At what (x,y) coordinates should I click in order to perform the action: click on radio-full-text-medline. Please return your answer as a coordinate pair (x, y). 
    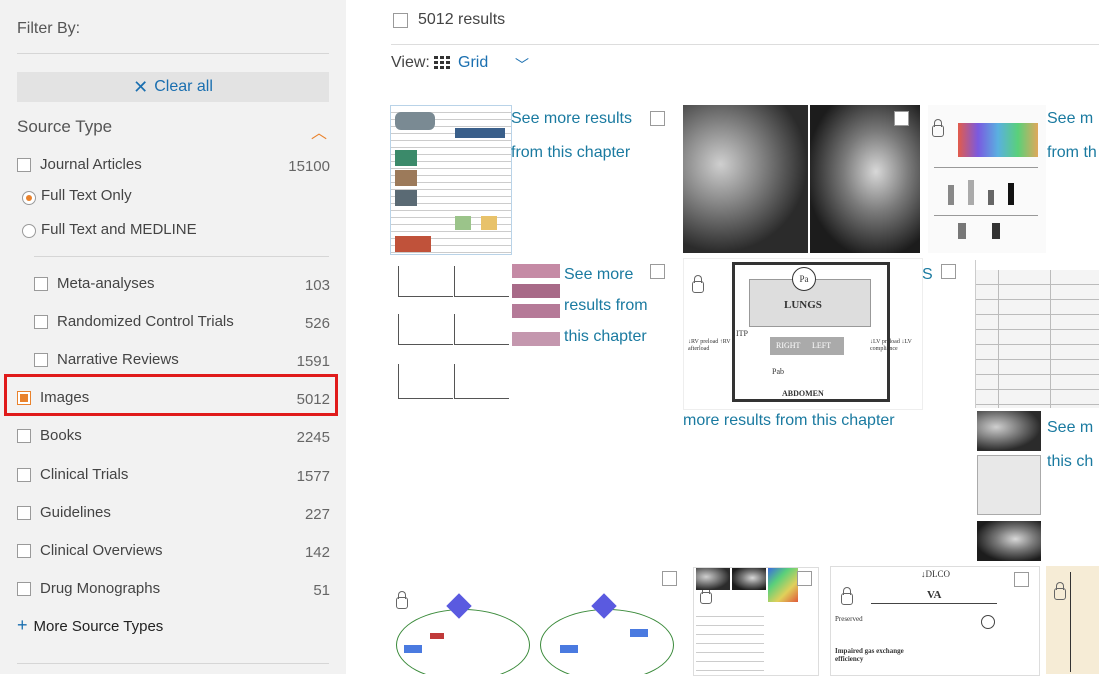
    Looking at the image, I should click on (29, 231).